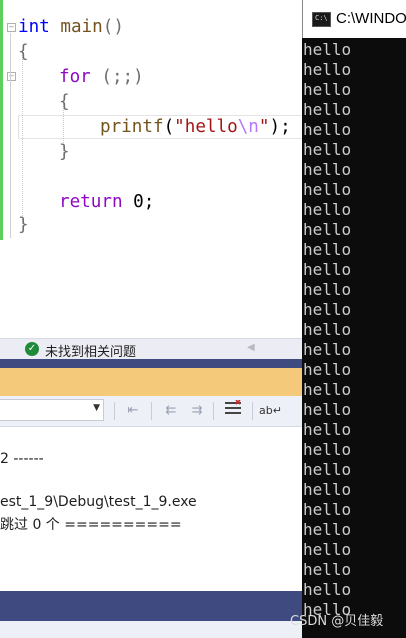  Describe the element at coordinates (52, 410) in the screenshot. I see `output-source-dropdown: ▼` at that location.